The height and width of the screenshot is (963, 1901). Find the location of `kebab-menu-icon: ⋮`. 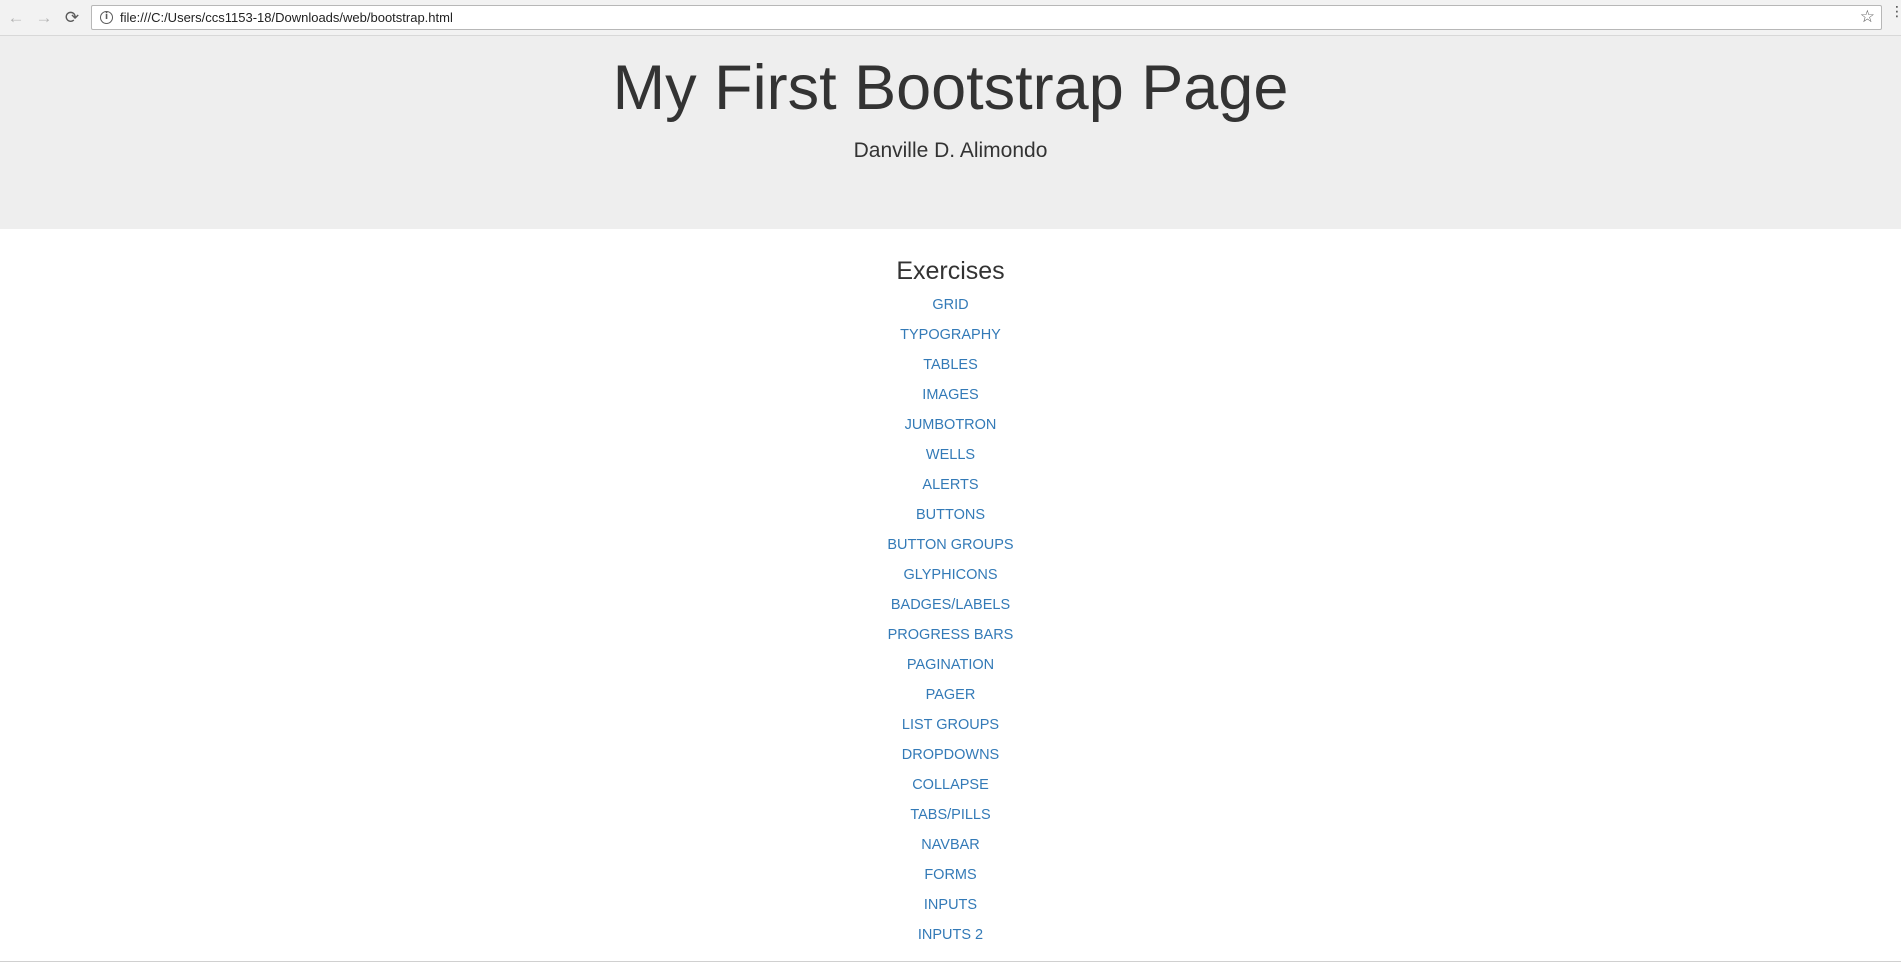

kebab-menu-icon: ⋮ is located at coordinates (1895, 14).